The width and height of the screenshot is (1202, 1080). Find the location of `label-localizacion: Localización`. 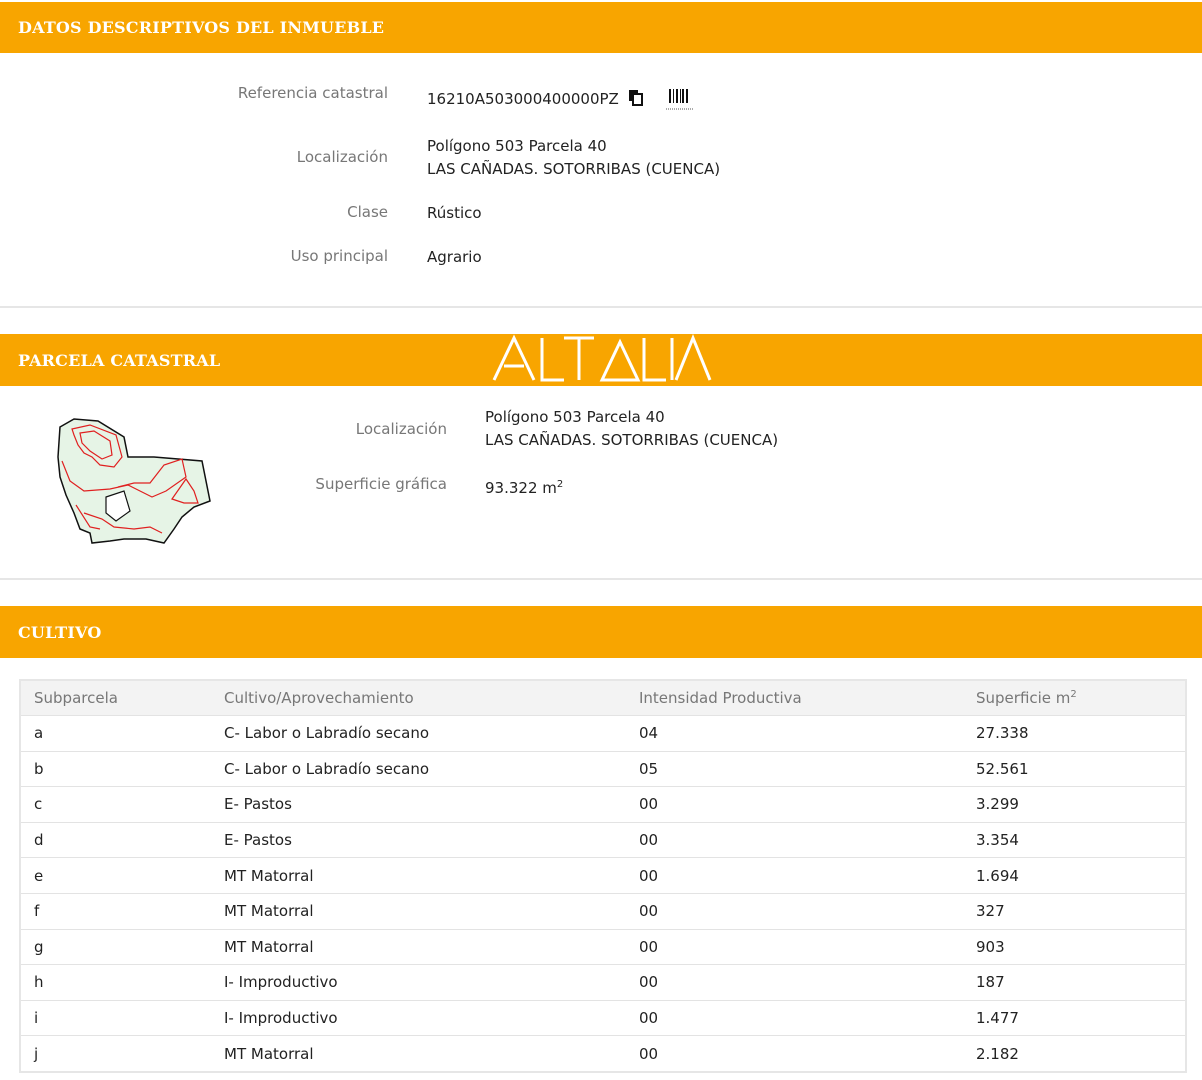

label-localizacion: Localización is located at coordinates (342, 157).